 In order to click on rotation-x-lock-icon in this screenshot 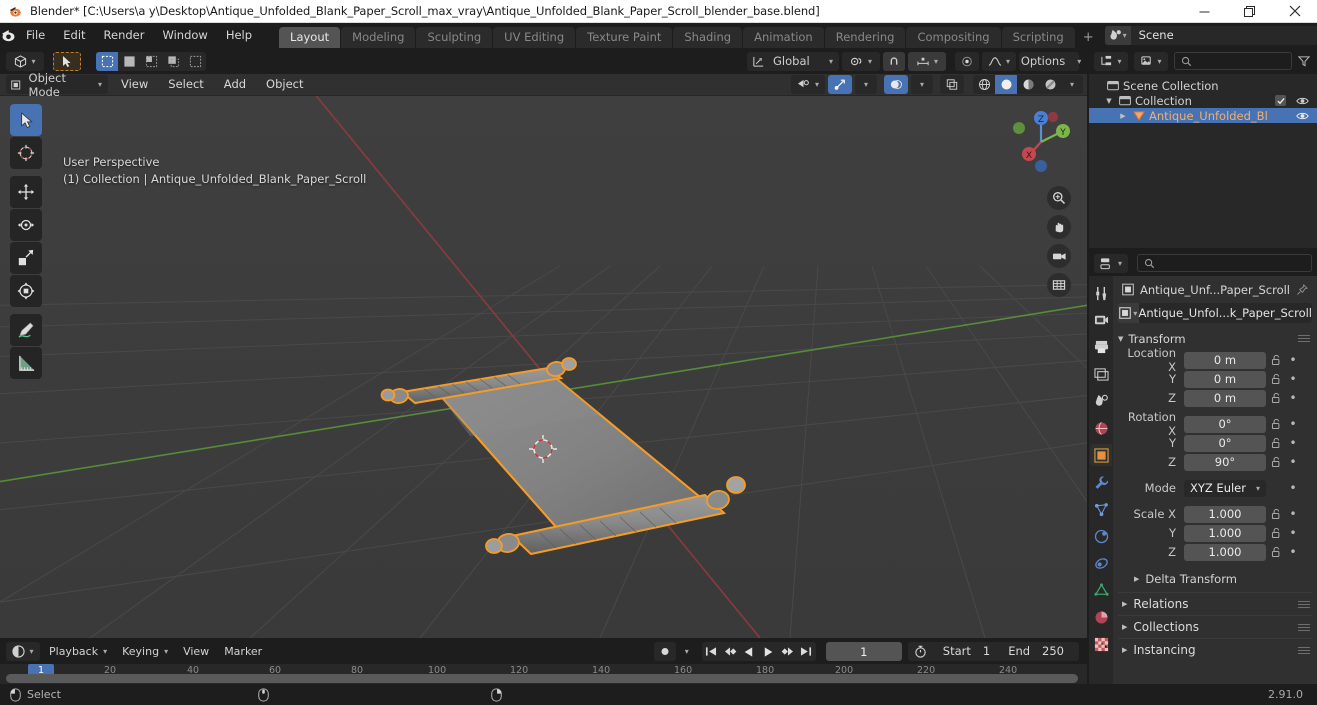, I will do `click(1276, 424)`.